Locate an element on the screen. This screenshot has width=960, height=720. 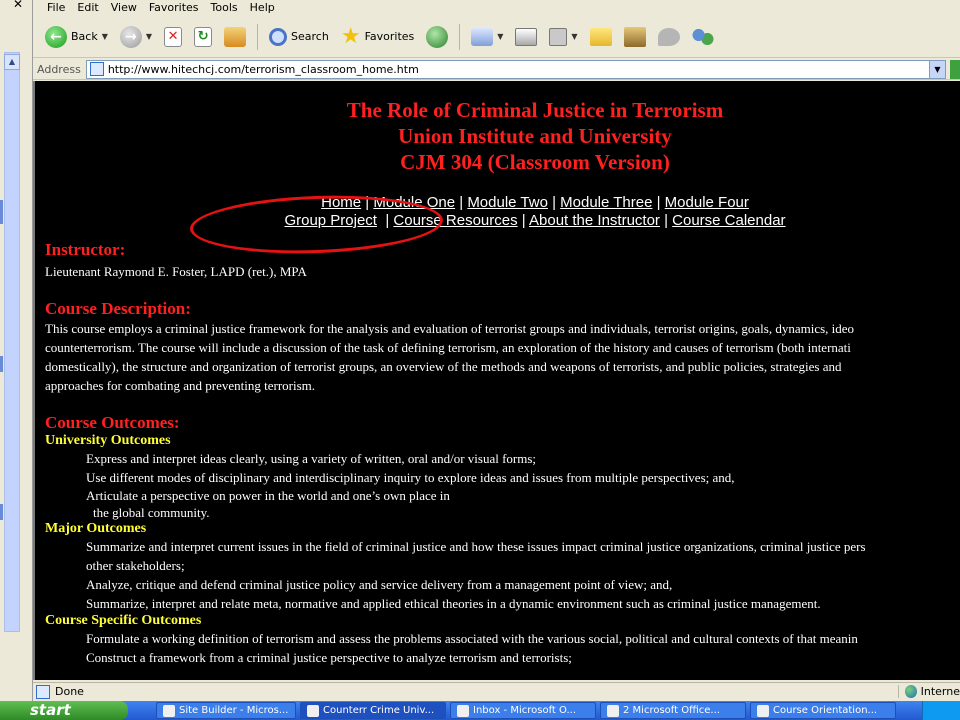
status-text: Done is located at coordinates (69, 691).